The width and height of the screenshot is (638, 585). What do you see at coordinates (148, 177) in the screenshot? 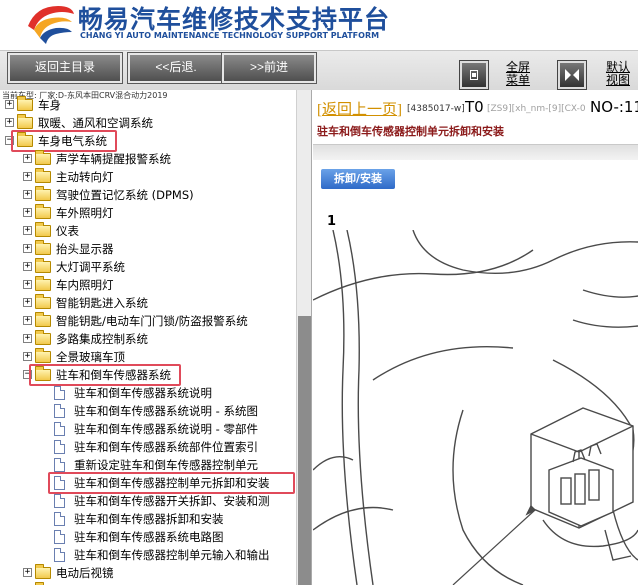
I see `tree-folder: + 主动转向灯` at bounding box center [148, 177].